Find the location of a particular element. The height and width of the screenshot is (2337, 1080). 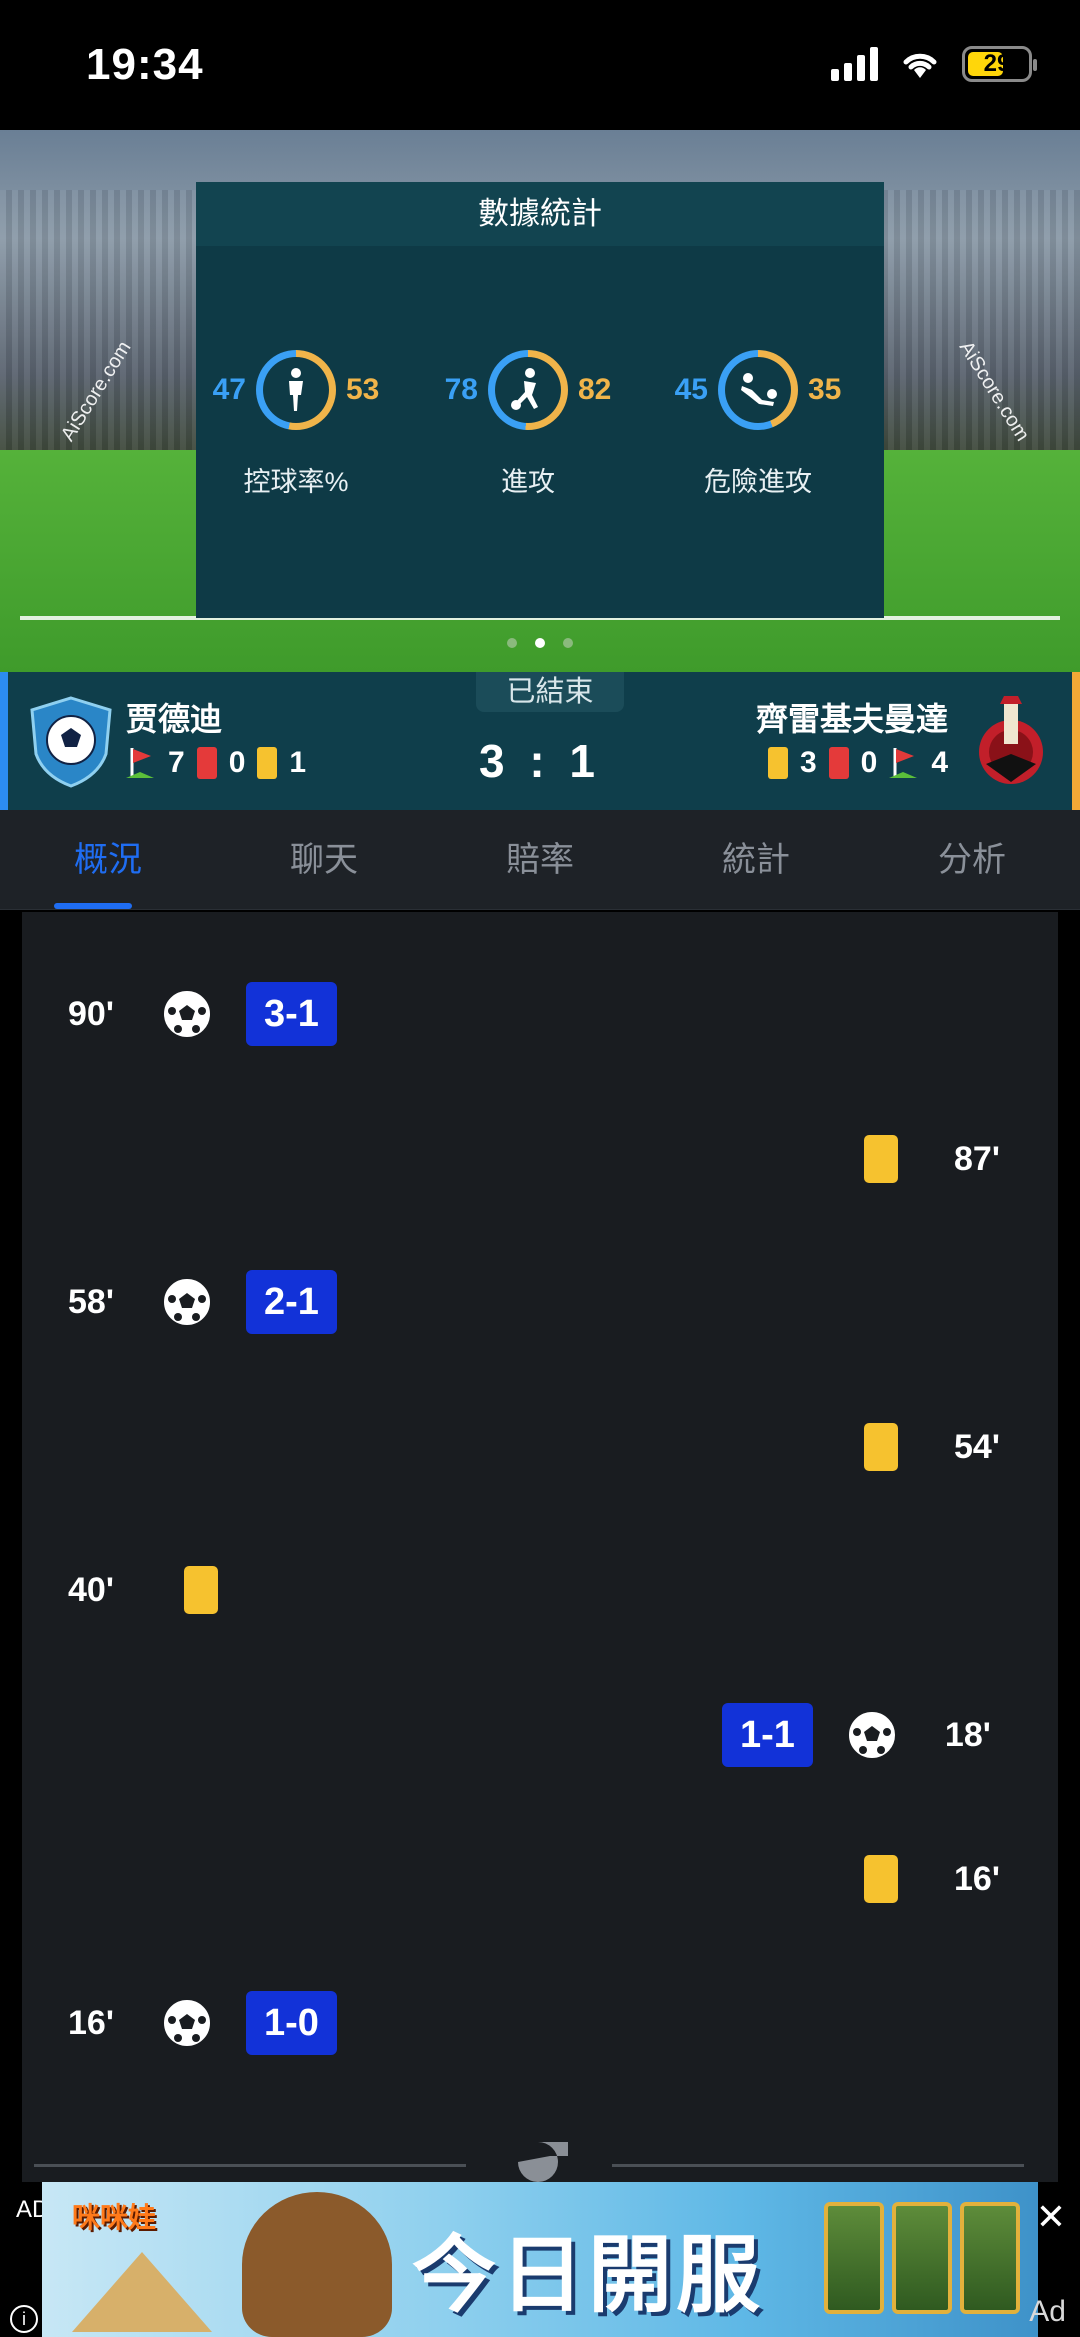

away-team-logo is located at coordinates (1011, 741).